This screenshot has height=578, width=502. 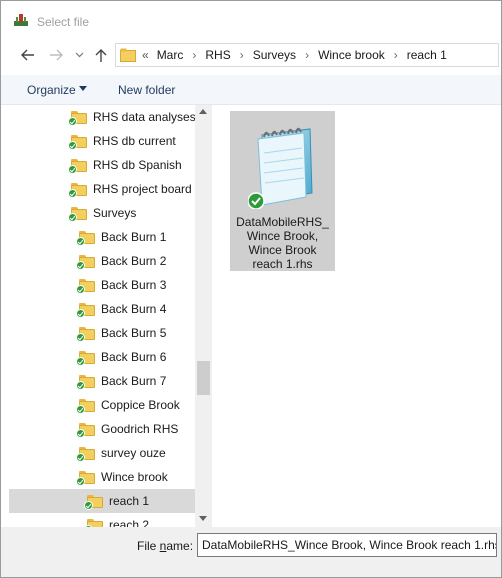 What do you see at coordinates (134, 285) in the screenshot?
I see `nav-item-label: Back Burn 3` at bounding box center [134, 285].